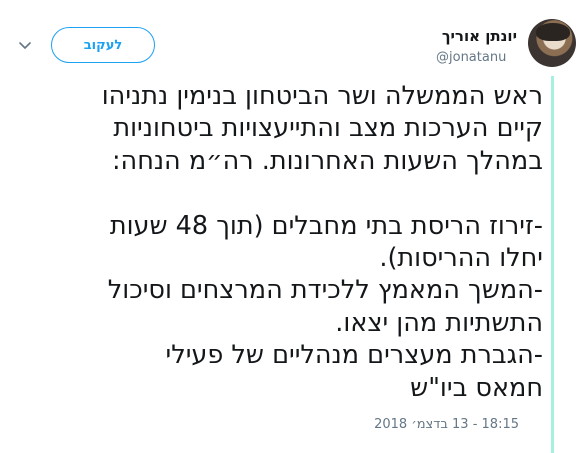 This screenshot has height=453, width=587. I want to click on thread-rail, so click(552, 264).